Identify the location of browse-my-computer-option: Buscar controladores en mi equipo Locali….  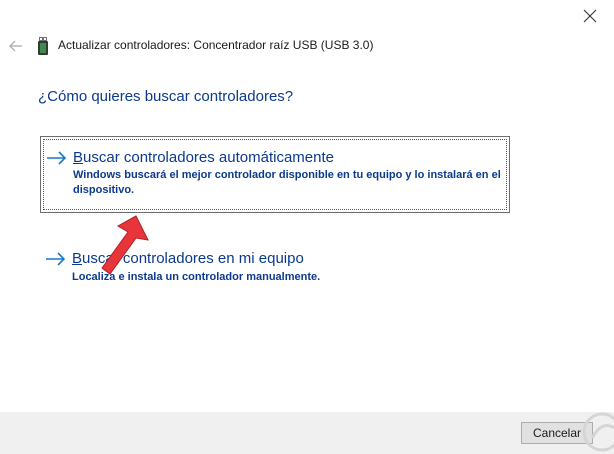
(275, 266).